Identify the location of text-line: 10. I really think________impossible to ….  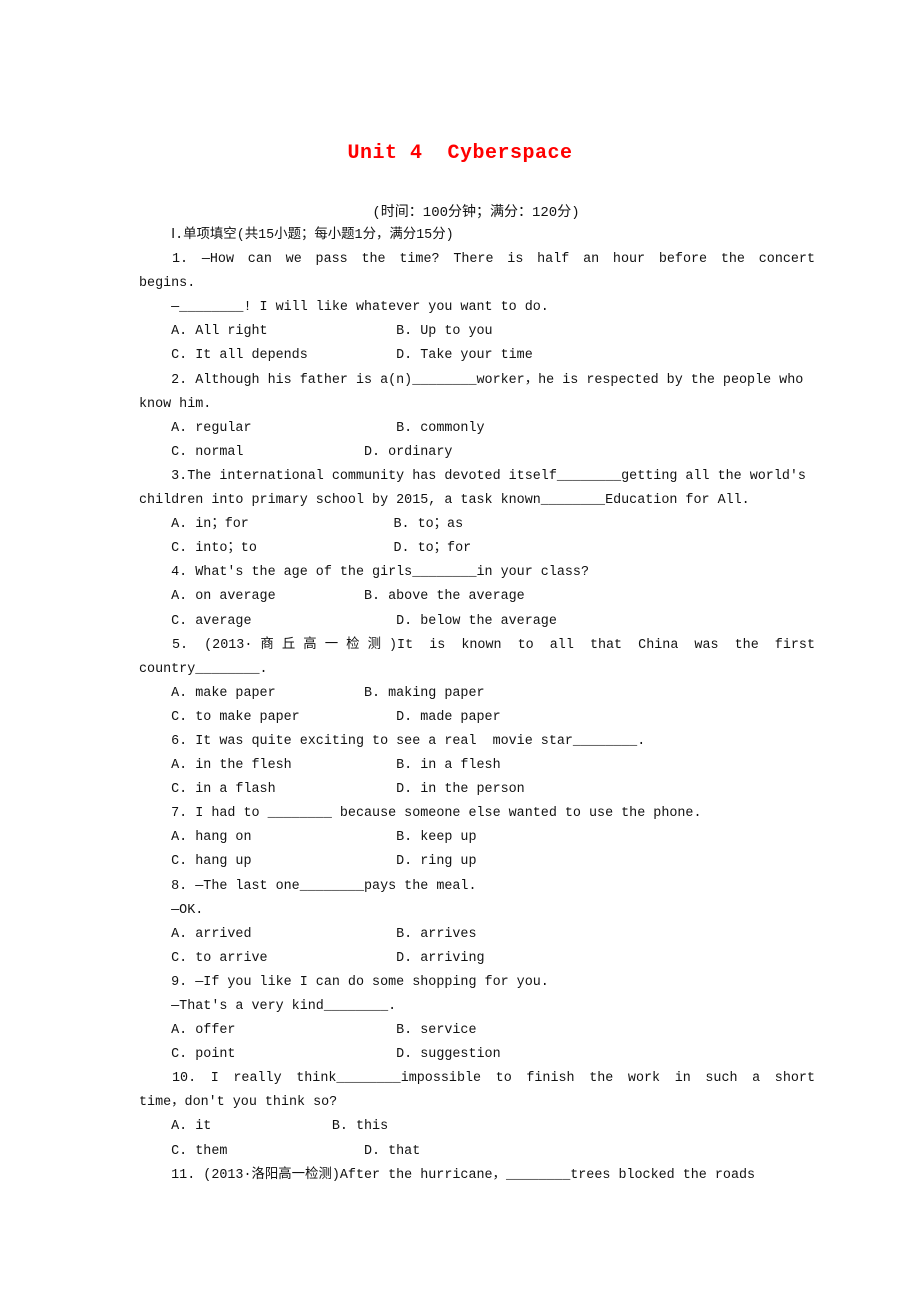
(493, 1079).